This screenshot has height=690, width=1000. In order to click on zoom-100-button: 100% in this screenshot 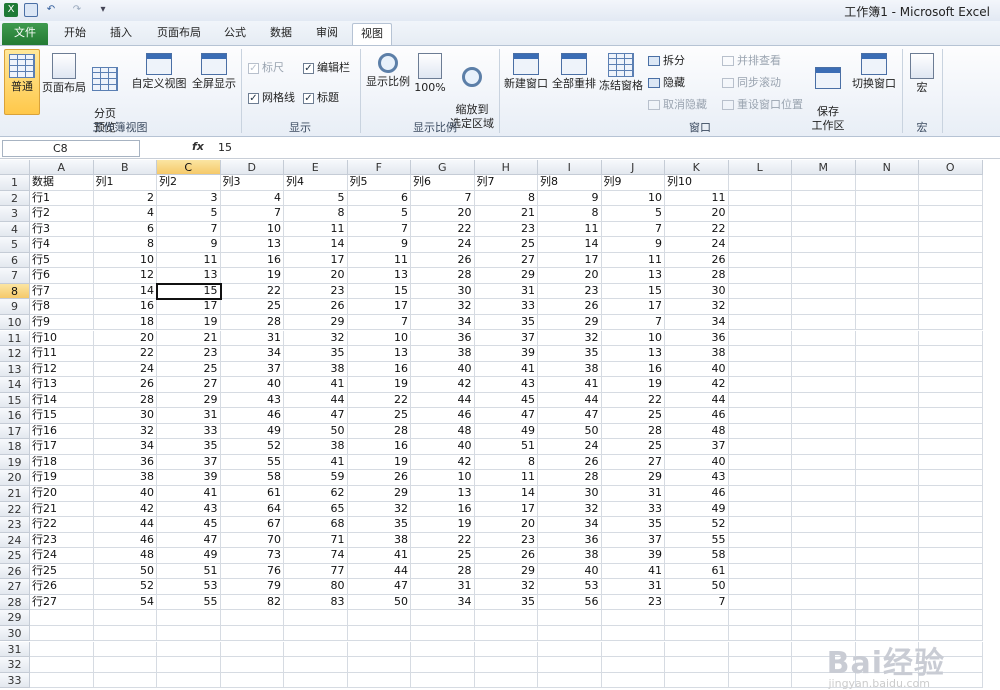, I will do `click(430, 74)`.